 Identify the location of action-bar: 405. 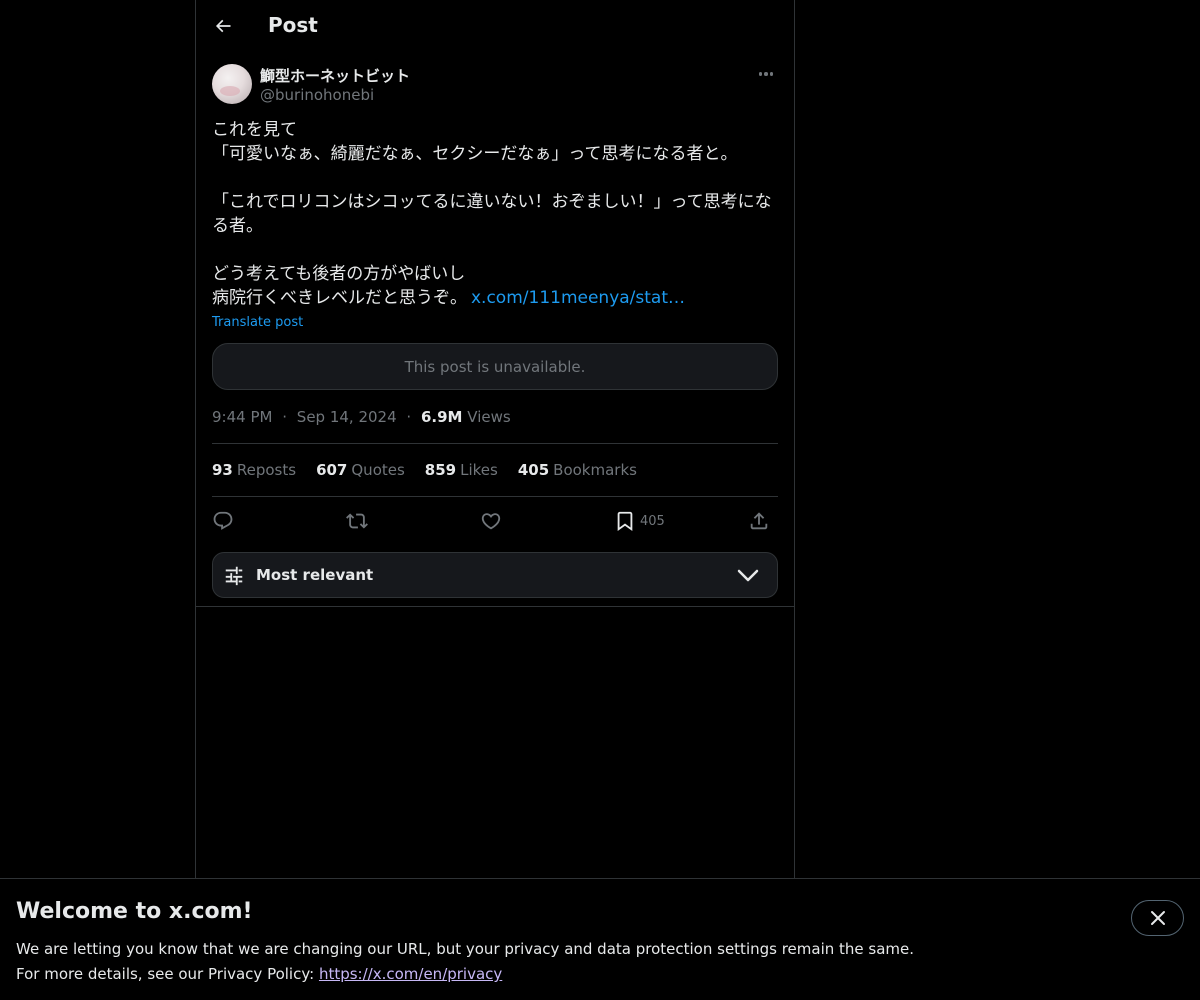
(495, 521).